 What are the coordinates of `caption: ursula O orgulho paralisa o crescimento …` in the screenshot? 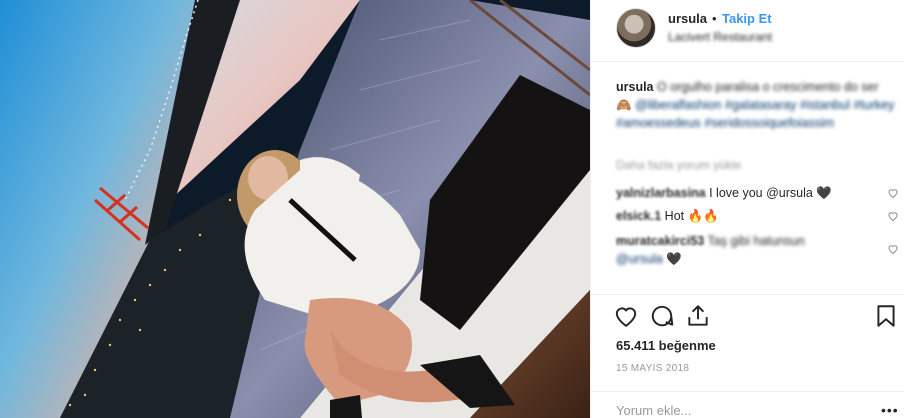 It's located at (756, 105).